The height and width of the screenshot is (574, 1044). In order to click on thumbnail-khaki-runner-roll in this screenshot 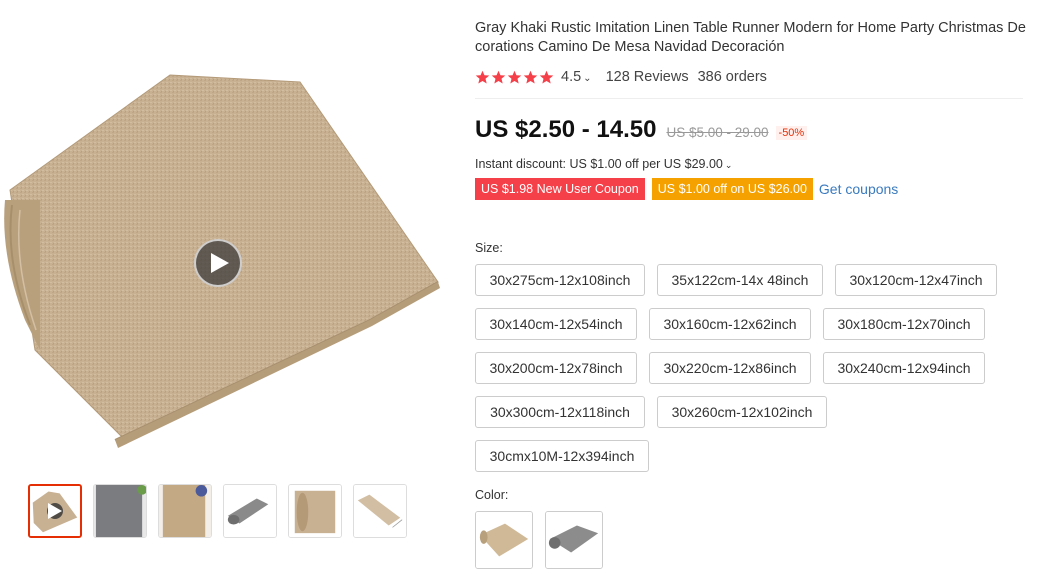, I will do `click(315, 511)`.